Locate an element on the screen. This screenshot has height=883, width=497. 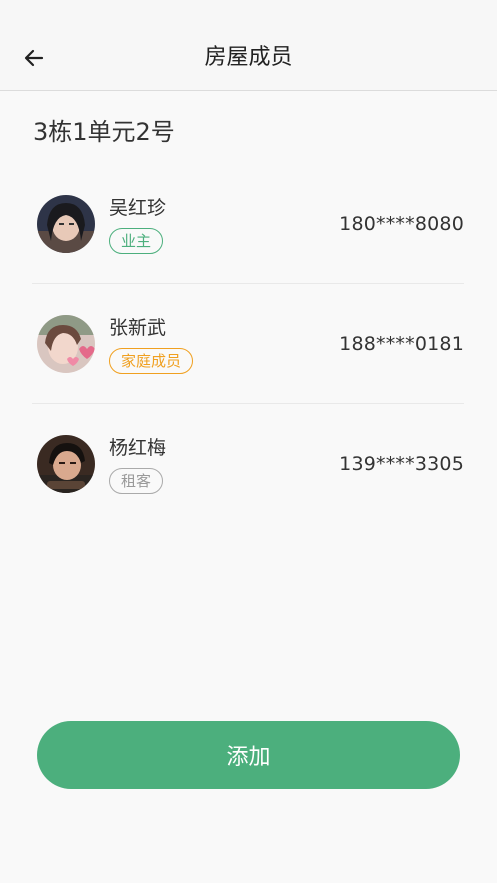
member-row: 杨红梅 租客 139****3305 is located at coordinates (248, 463).